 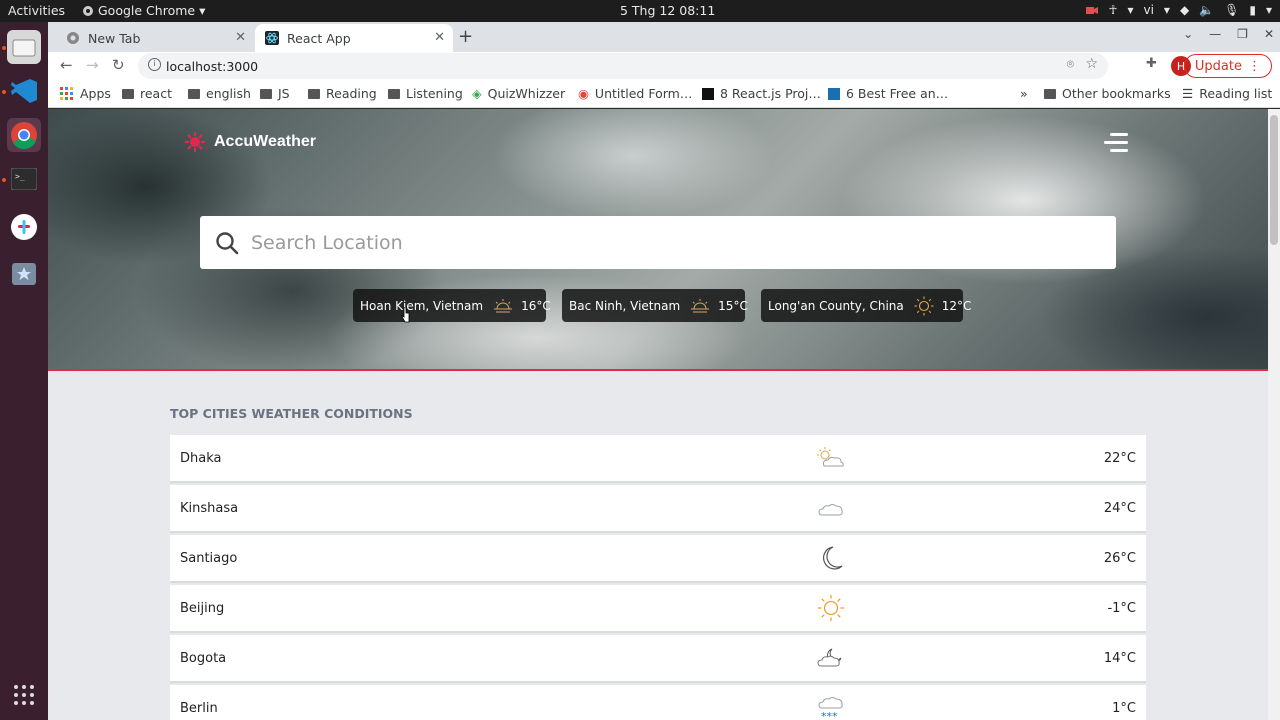 I want to click on tab-label: New Tab, so click(x=114, y=38).